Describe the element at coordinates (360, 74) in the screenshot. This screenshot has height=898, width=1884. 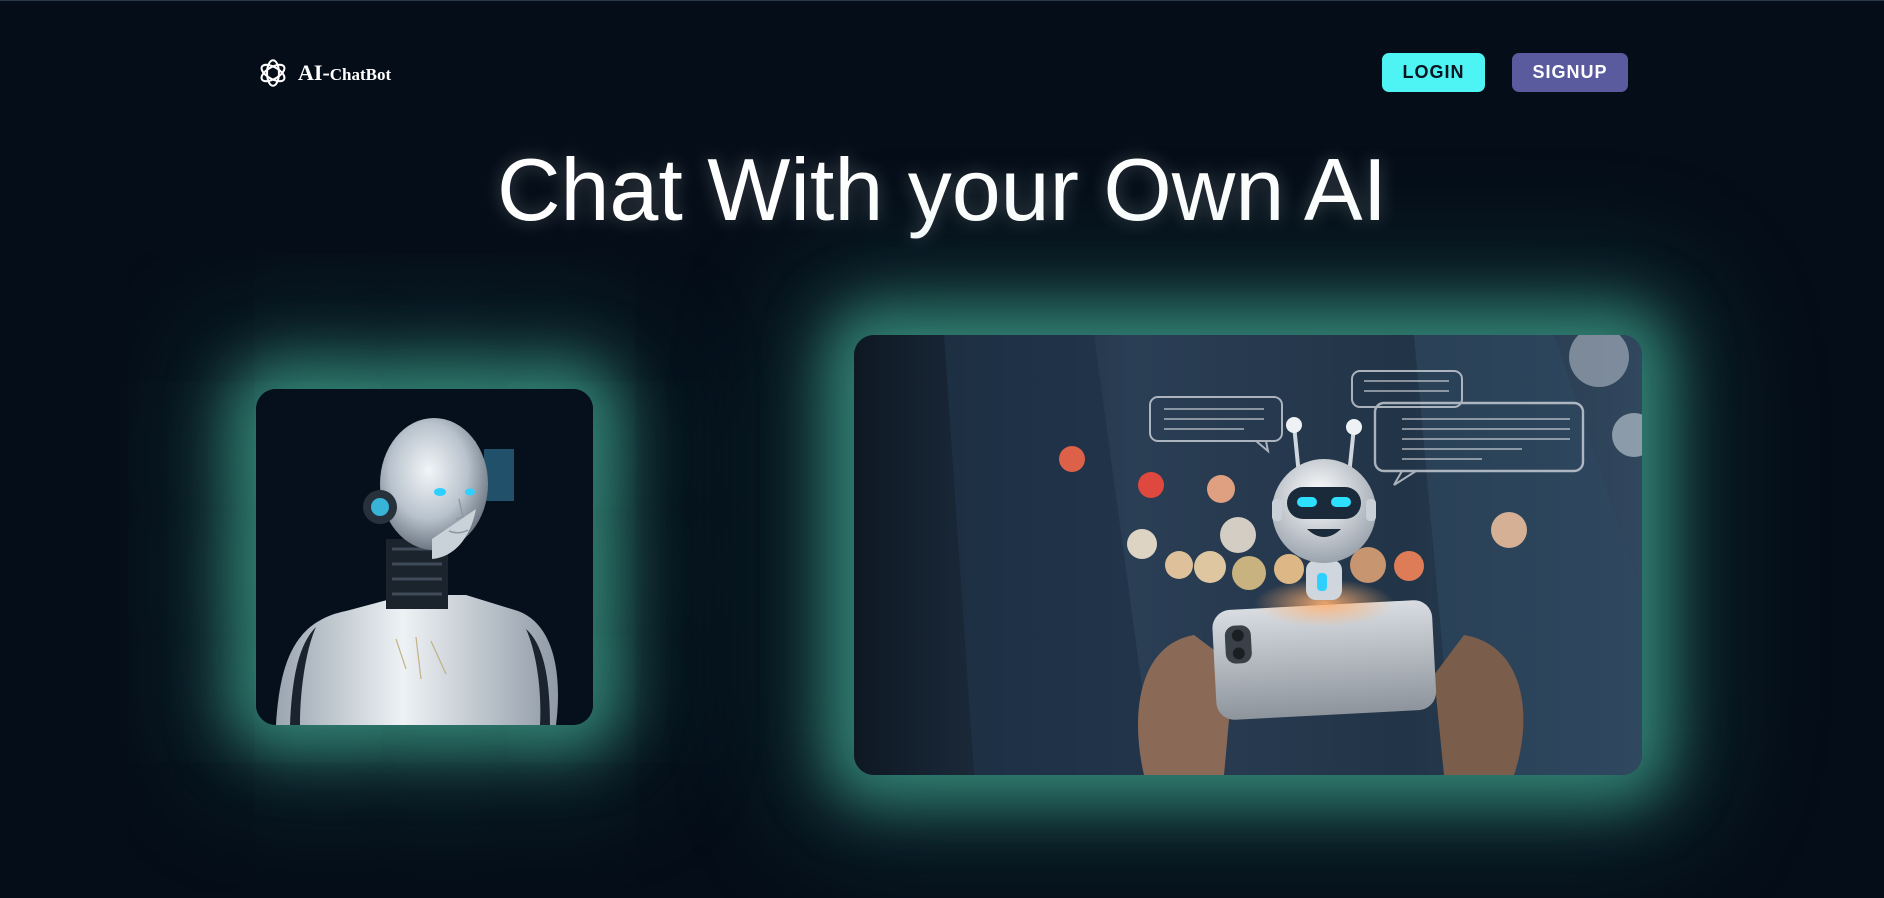
I see `brand-name-suffix: ChatBot` at that location.